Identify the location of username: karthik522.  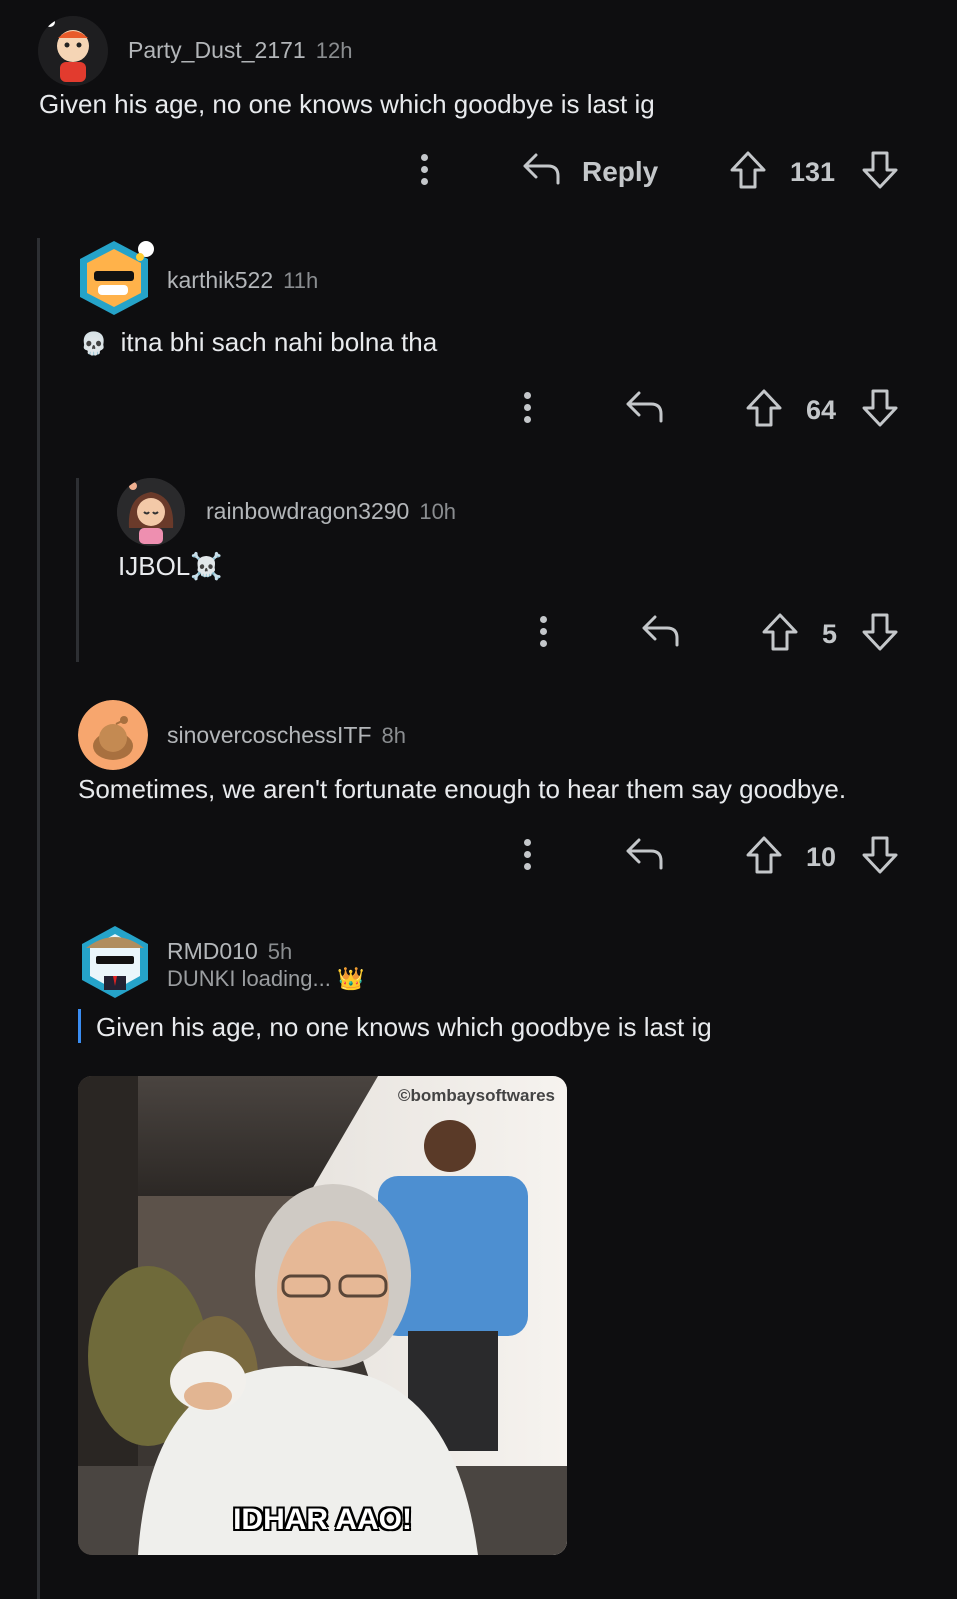
(220, 280).